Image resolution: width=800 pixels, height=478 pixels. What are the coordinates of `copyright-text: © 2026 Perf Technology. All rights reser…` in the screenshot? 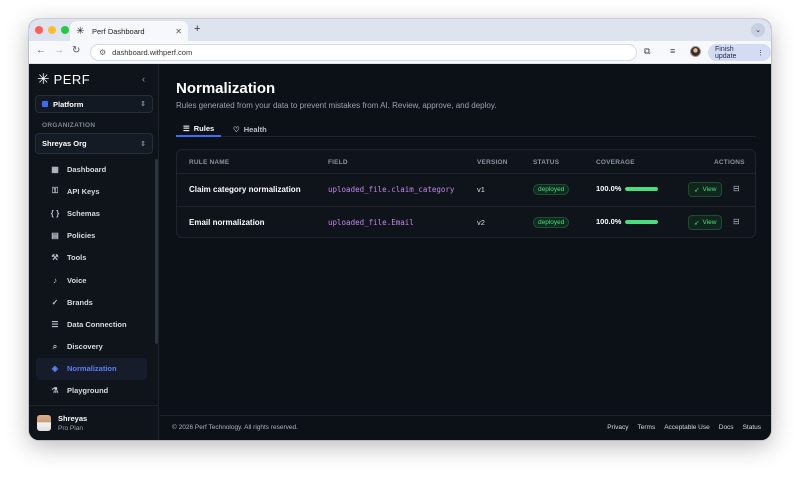 It's located at (235, 427).